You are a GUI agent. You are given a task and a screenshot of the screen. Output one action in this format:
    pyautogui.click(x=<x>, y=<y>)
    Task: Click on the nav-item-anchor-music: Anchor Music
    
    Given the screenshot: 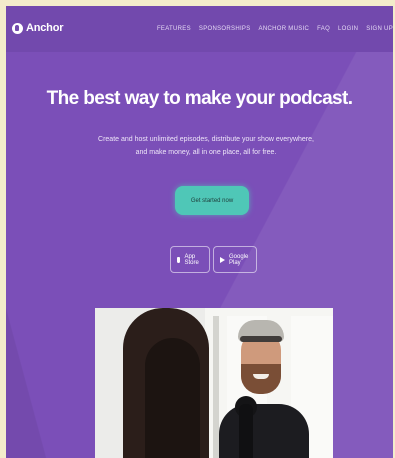 What is the action you would take?
    pyautogui.click(x=284, y=29)
    